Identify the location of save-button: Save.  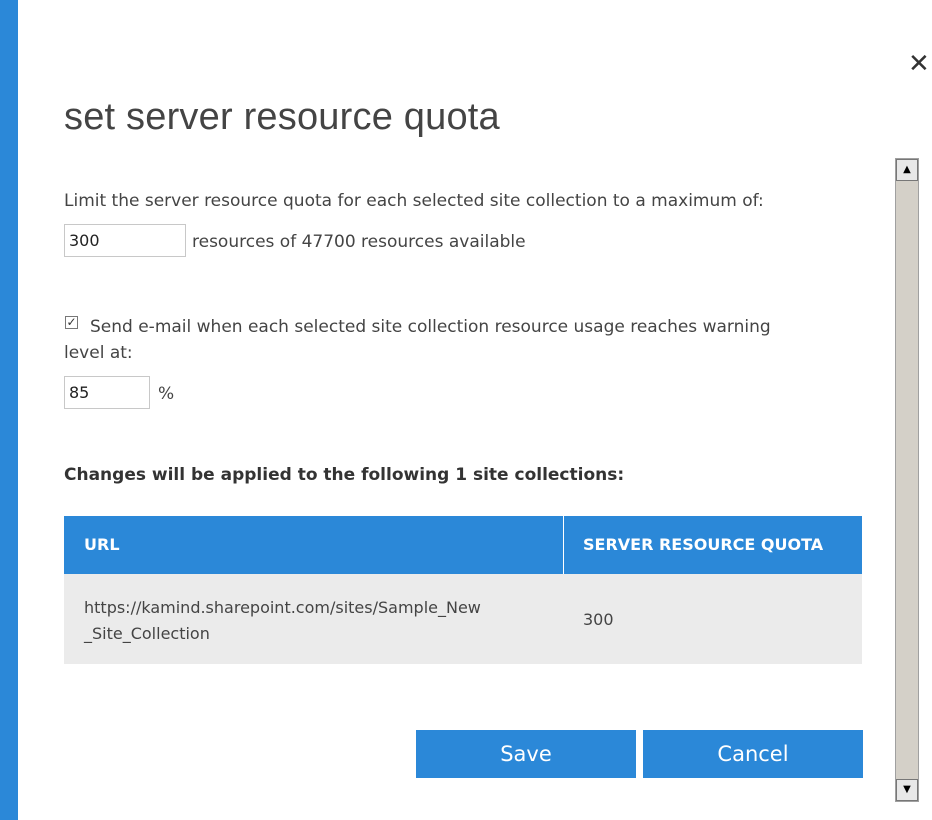
(526, 754).